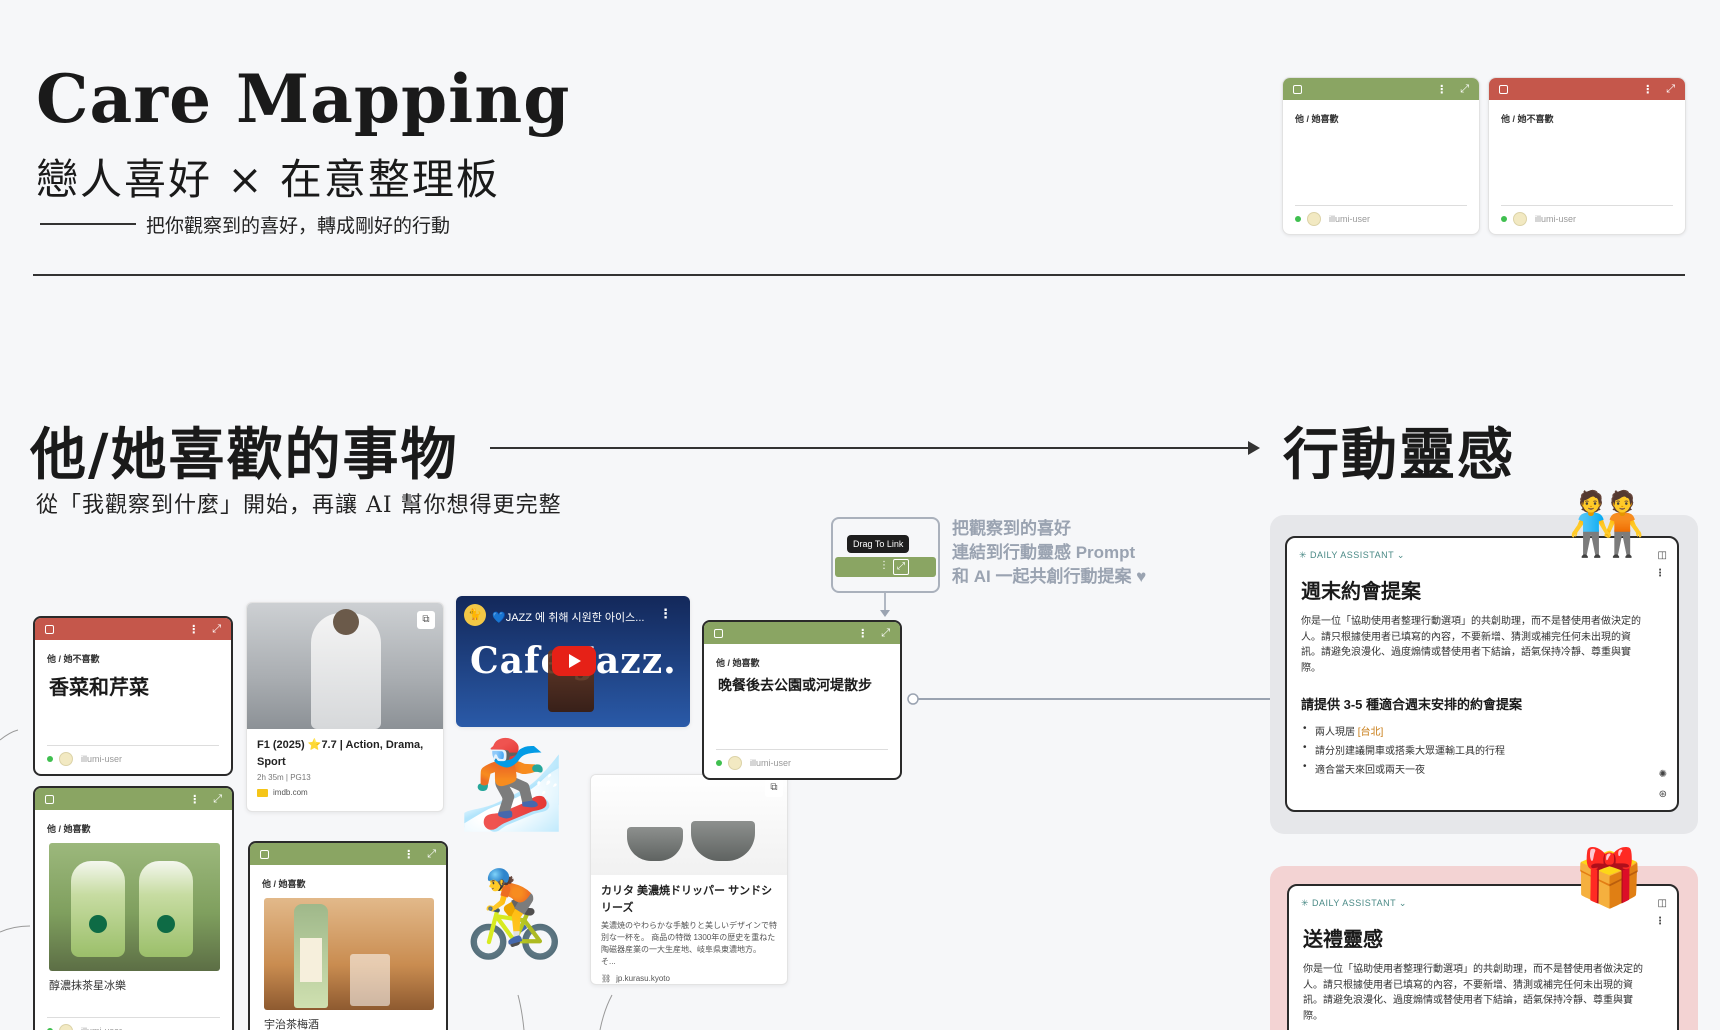  I want to click on list-item: 請分別建議開車或搭乘大眾運輸工具的行程, so click(1490, 747).